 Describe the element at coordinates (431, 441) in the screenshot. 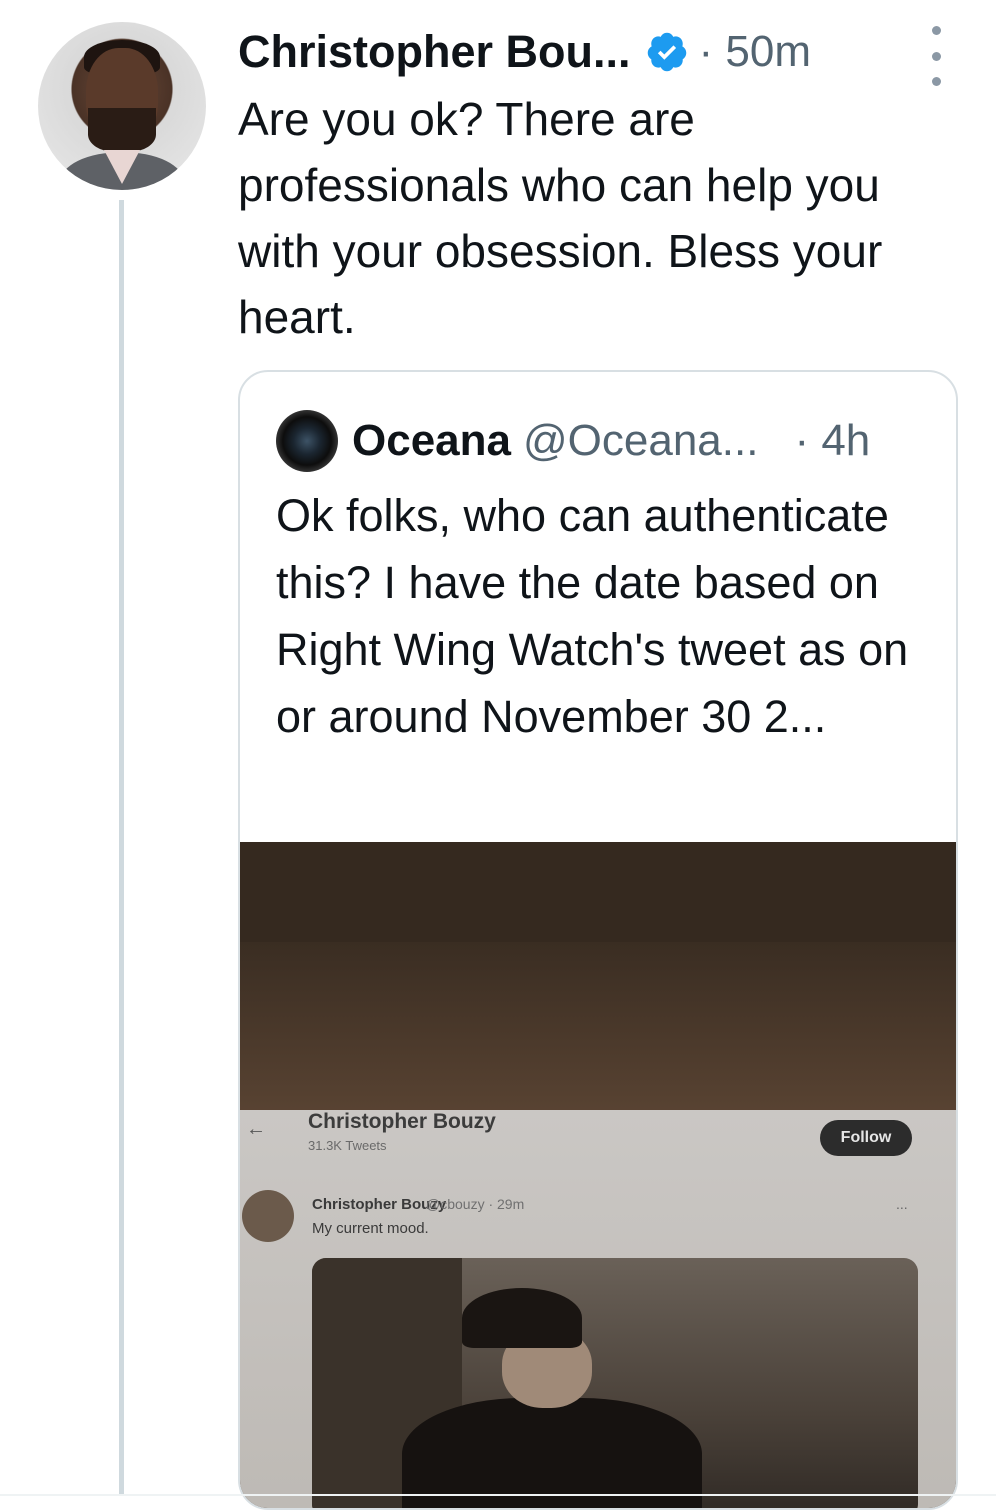

I see `quote-author-name: Oceana` at that location.